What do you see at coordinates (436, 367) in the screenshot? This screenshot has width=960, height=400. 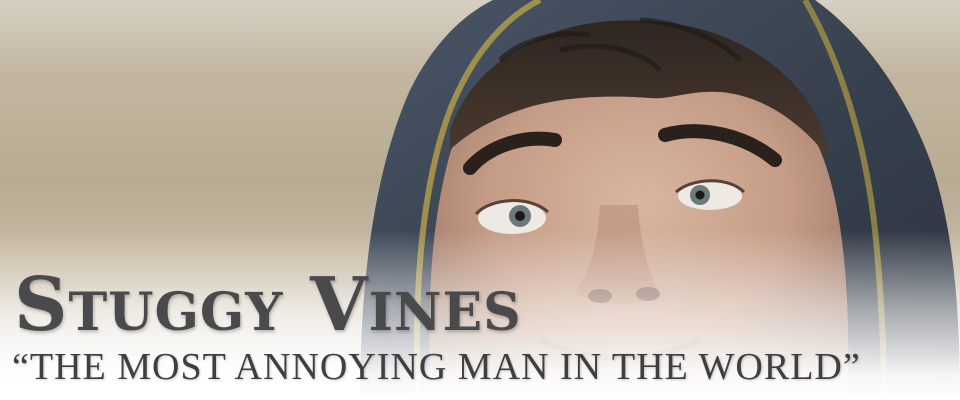 I see `tagline: “THE MOST ANNOYING MAN IN THE WORLD”` at bounding box center [436, 367].